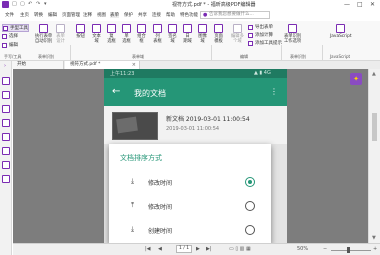 This screenshot has width=380, height=255. Describe the element at coordinates (96, 28) in the screenshot. I see `text-field-icon` at that location.